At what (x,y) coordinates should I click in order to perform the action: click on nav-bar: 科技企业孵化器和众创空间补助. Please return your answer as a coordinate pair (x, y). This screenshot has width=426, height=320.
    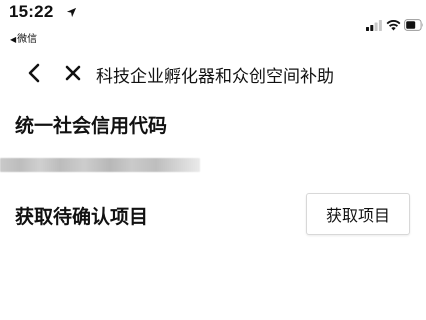
    Looking at the image, I should click on (213, 74).